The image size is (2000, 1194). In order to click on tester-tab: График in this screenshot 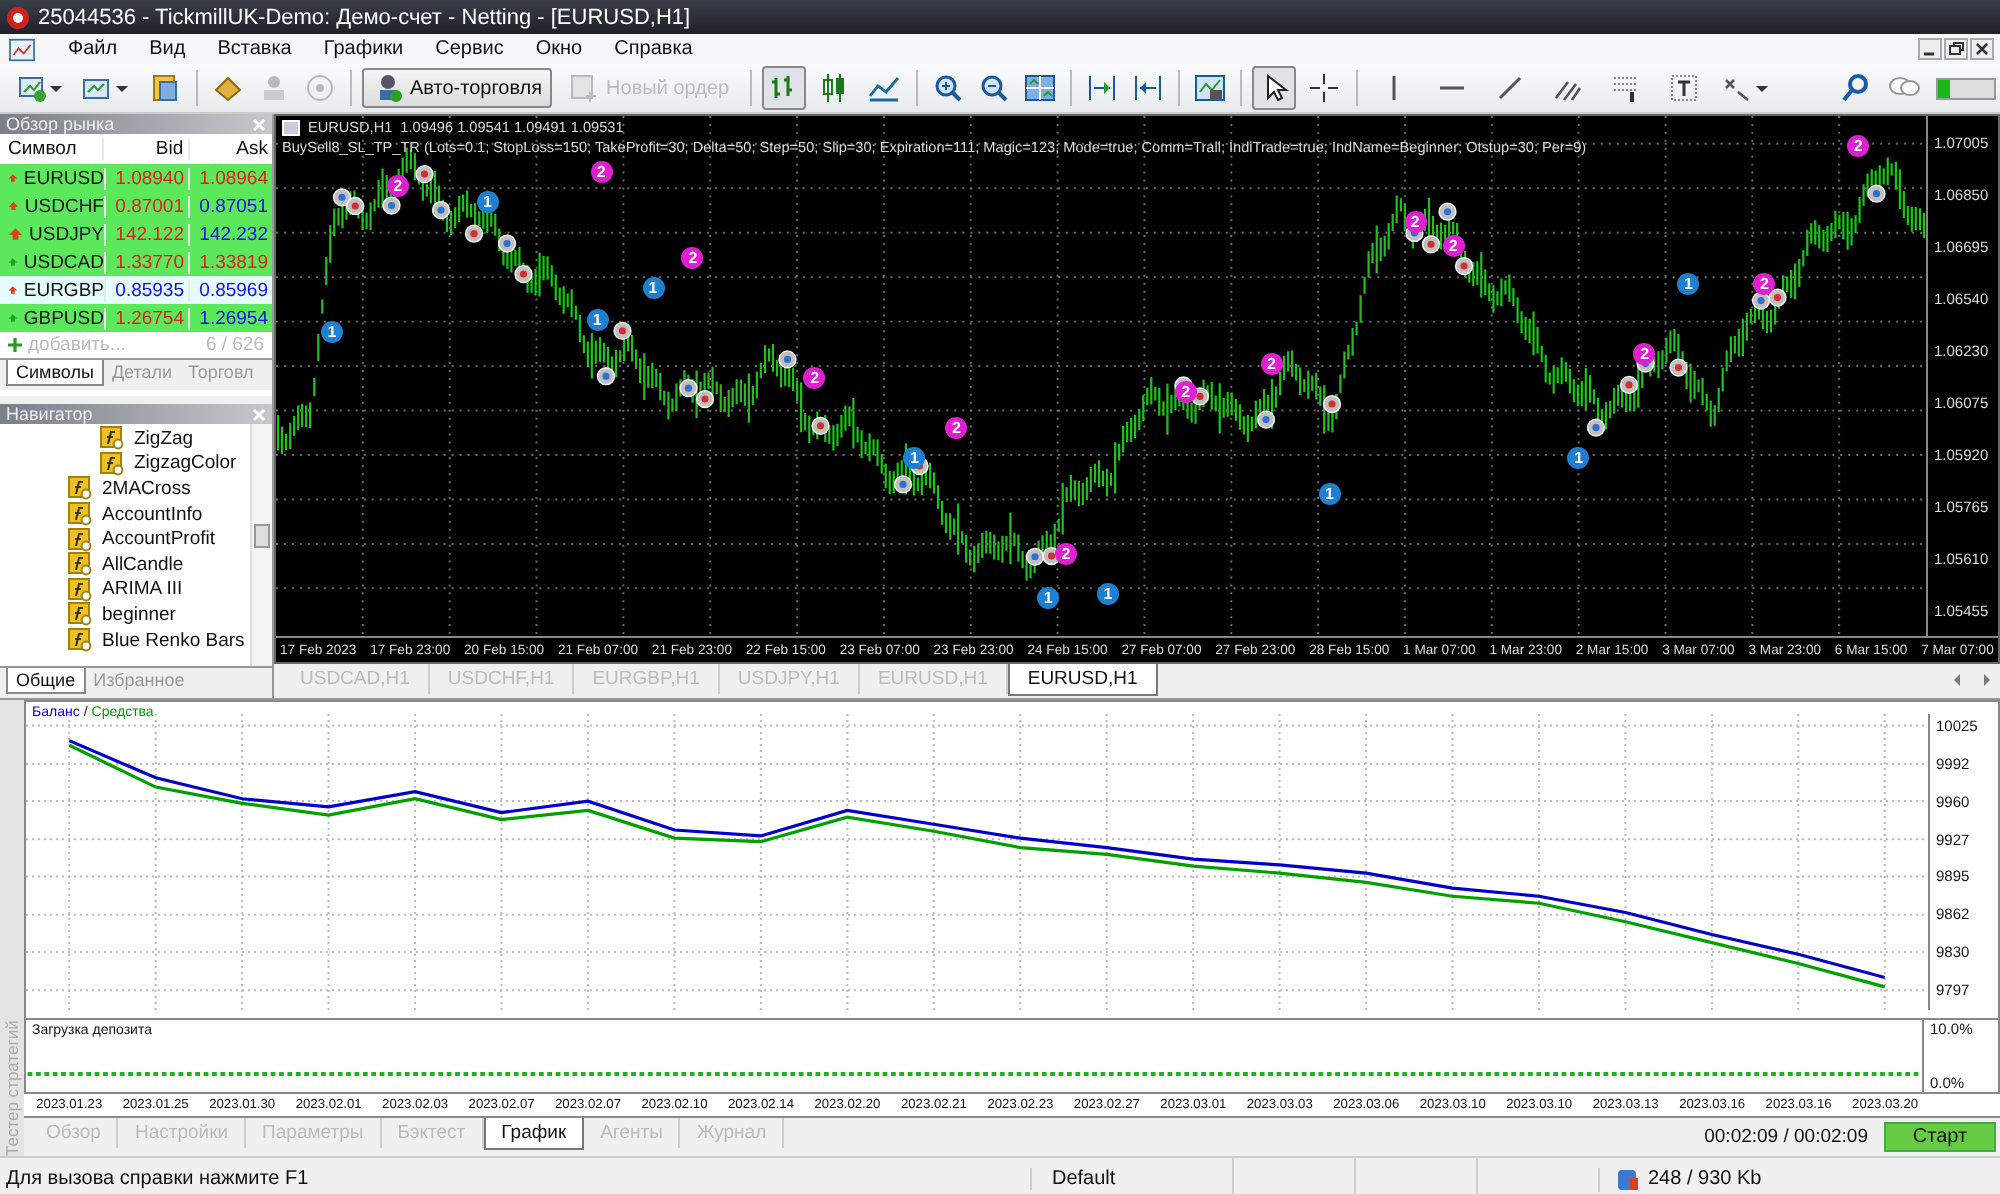, I will do `click(534, 1134)`.